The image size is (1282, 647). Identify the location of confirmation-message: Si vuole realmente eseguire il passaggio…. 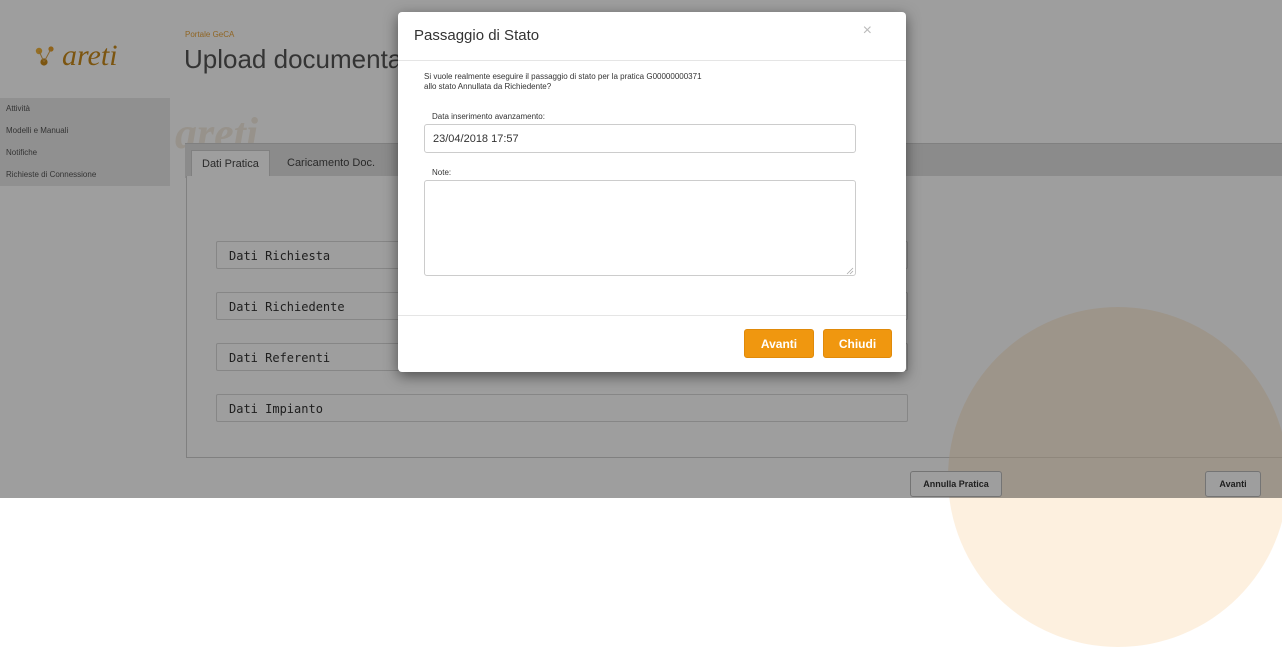
(644, 82).